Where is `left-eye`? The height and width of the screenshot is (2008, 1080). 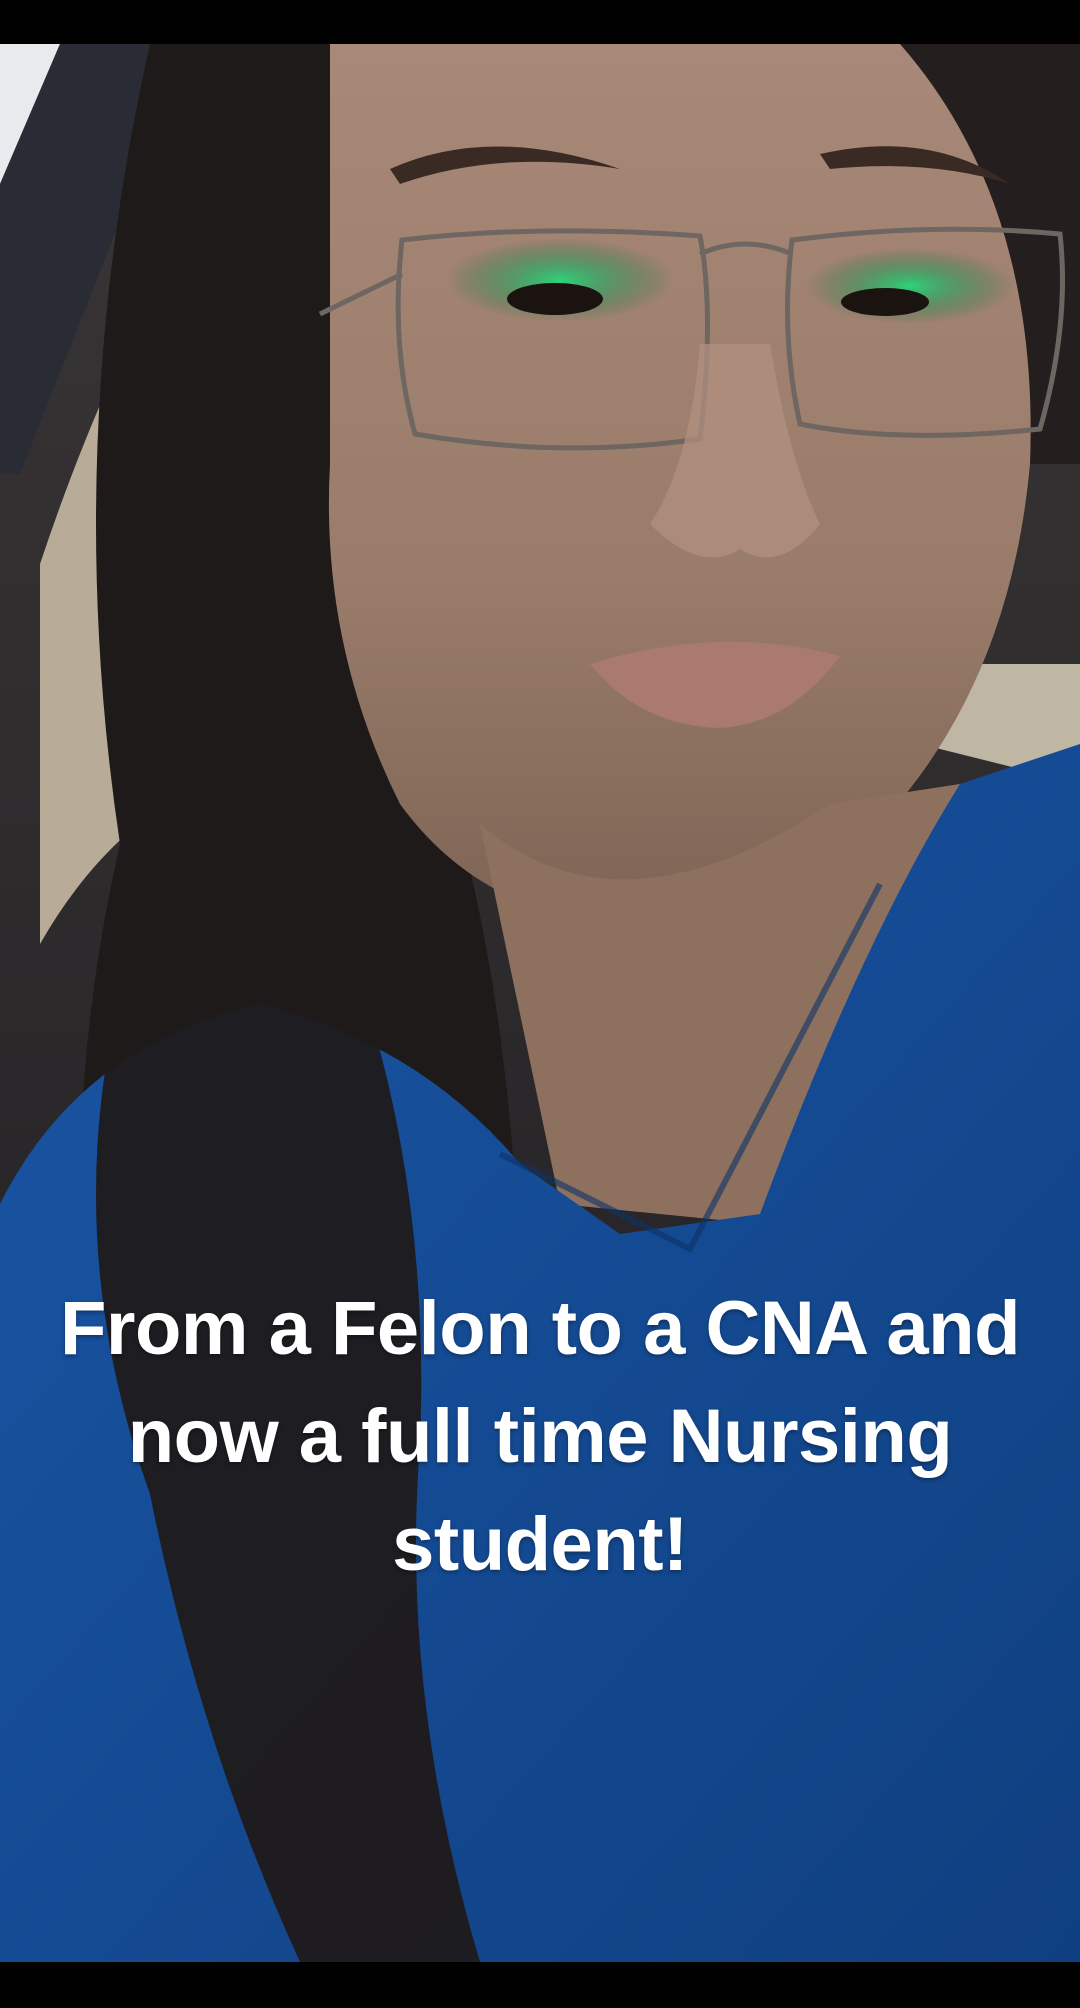 left-eye is located at coordinates (555, 299).